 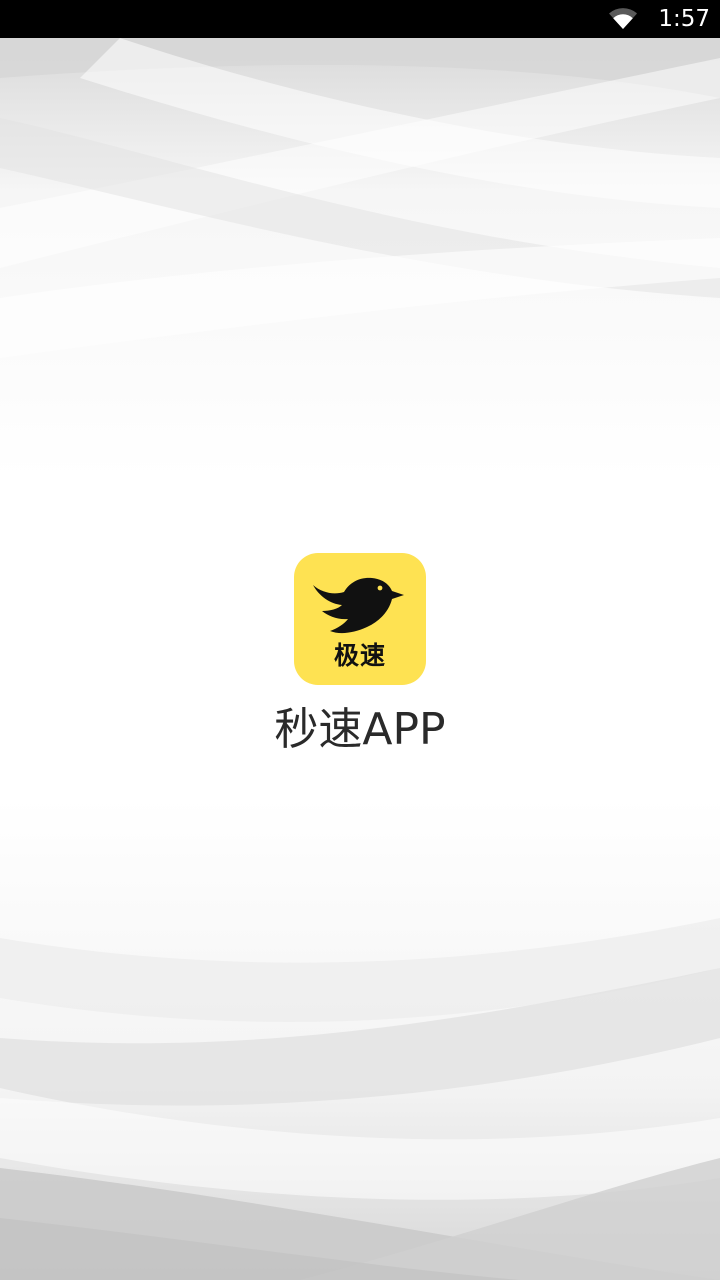 I want to click on bird-icon, so click(x=358, y=605).